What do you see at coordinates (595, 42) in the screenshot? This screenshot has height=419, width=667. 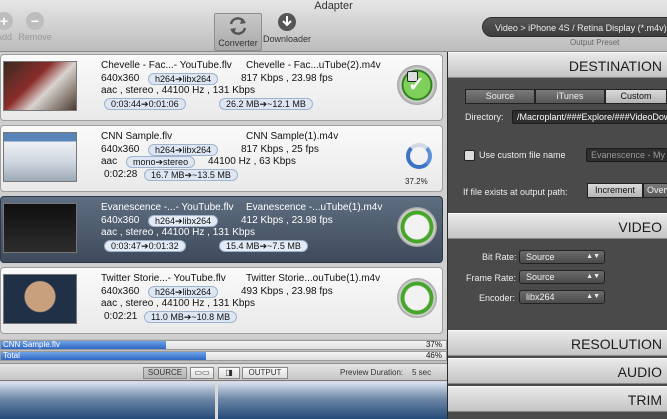 I see `output-preset-caption: Output Preset` at bounding box center [595, 42].